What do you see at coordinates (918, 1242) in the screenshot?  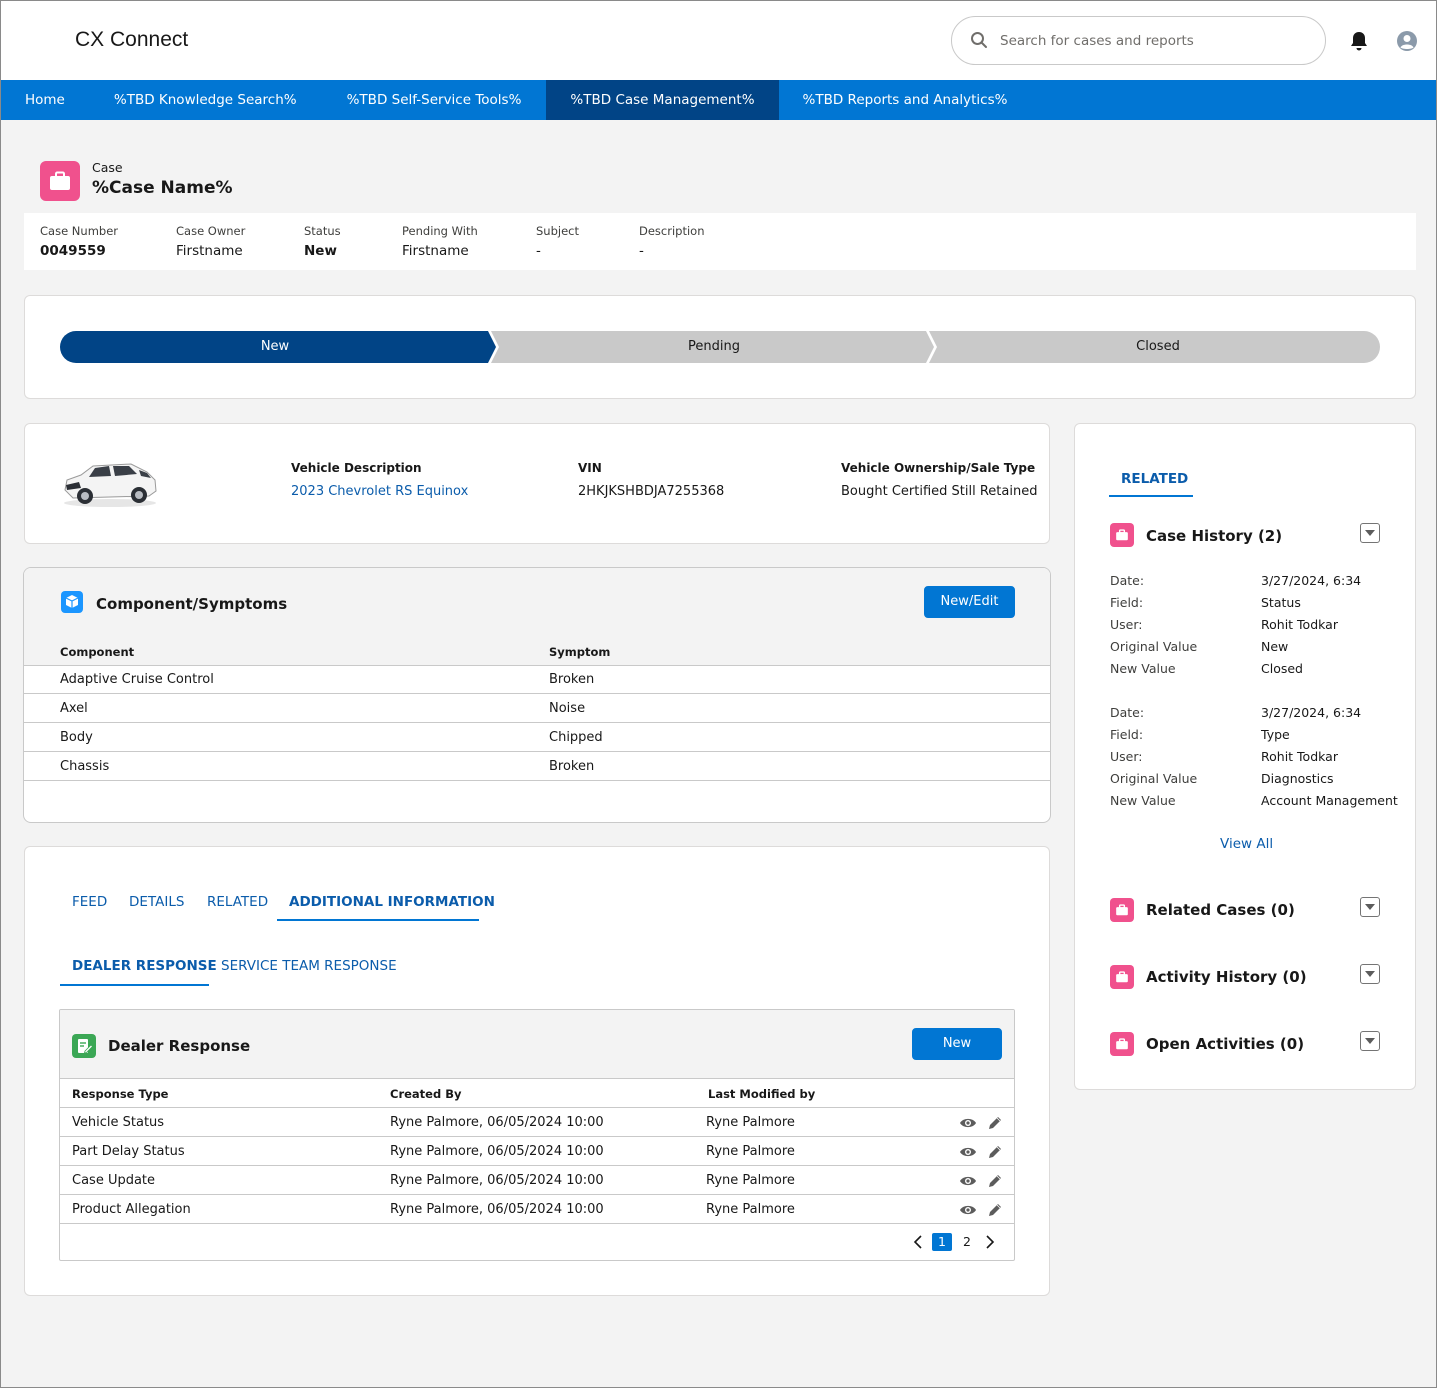 I see `chevron-left-icon` at bounding box center [918, 1242].